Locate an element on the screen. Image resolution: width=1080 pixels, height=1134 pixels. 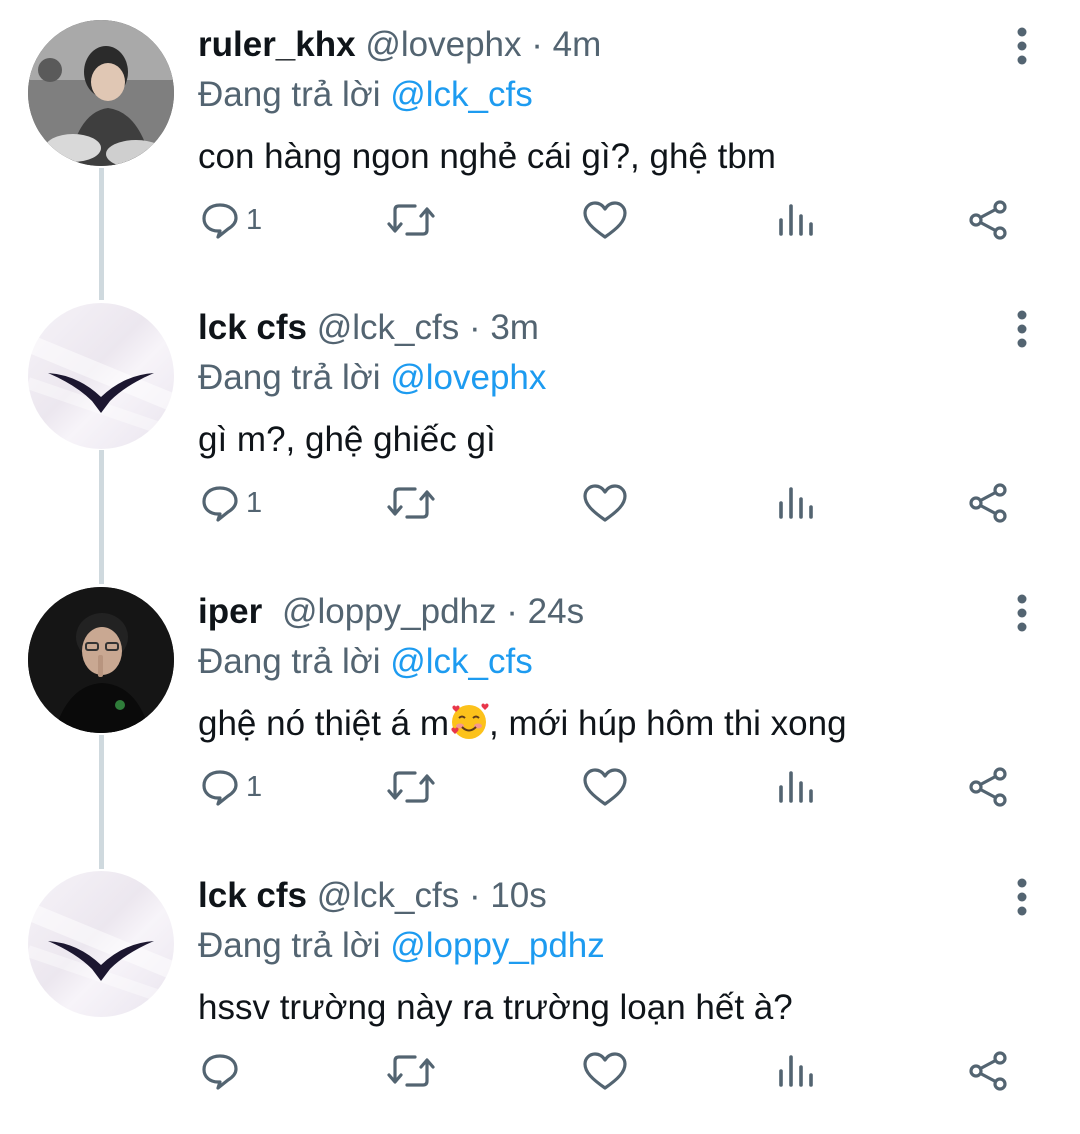
tweet-header: lck cfs @lck_cfs · 10s is located at coordinates (372, 896).